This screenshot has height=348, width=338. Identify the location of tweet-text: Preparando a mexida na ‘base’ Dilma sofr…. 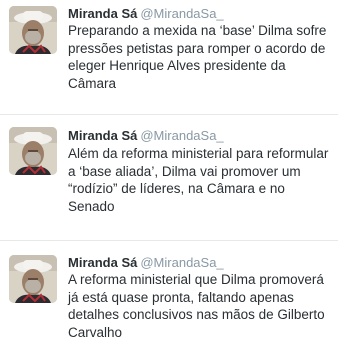
(197, 57).